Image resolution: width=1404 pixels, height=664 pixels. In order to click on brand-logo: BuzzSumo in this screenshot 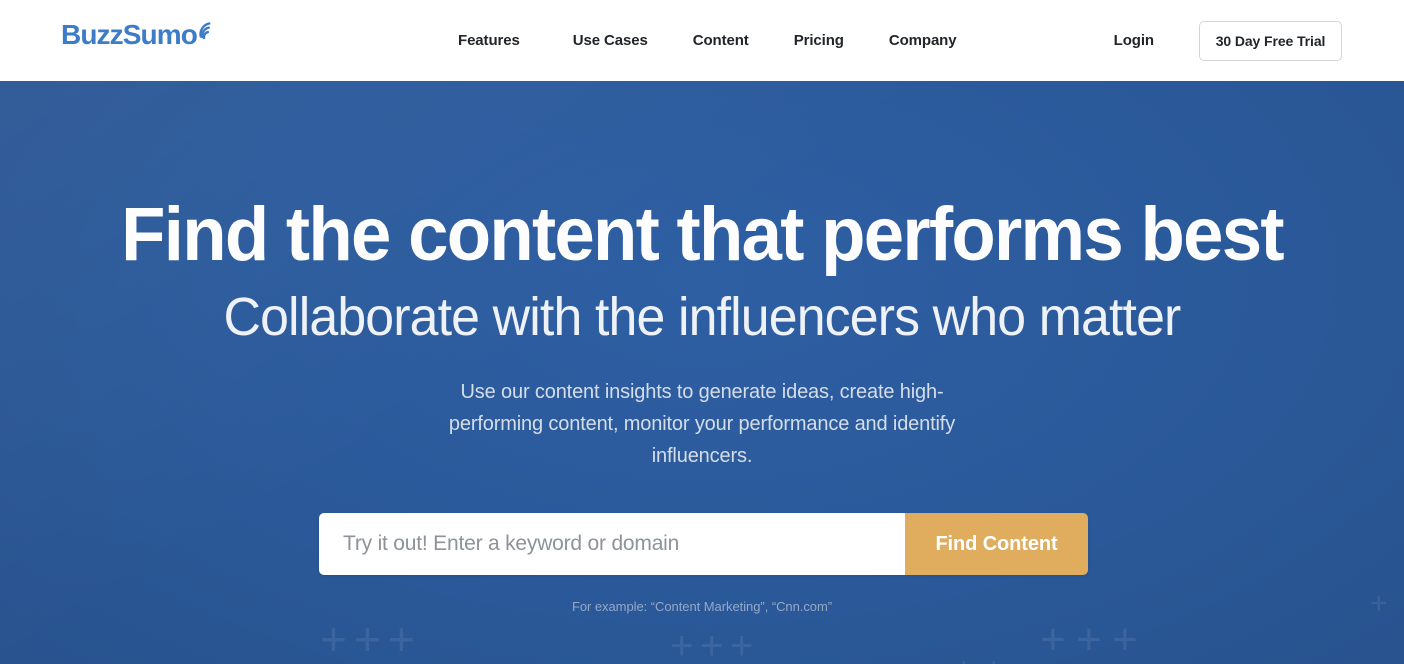, I will do `click(141, 35)`.